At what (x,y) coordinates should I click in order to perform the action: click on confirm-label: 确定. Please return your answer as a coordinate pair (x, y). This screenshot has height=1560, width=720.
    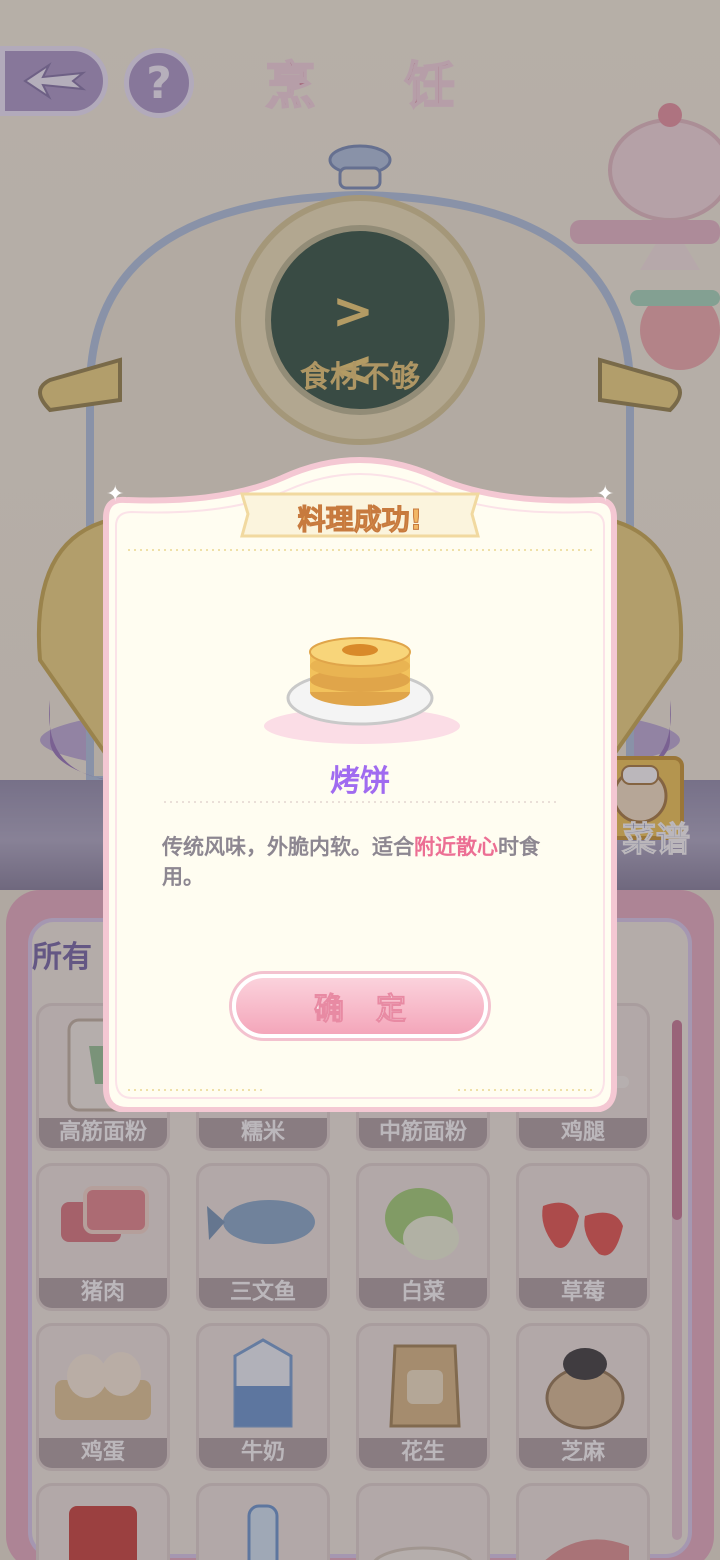
    Looking at the image, I should click on (376, 1010).